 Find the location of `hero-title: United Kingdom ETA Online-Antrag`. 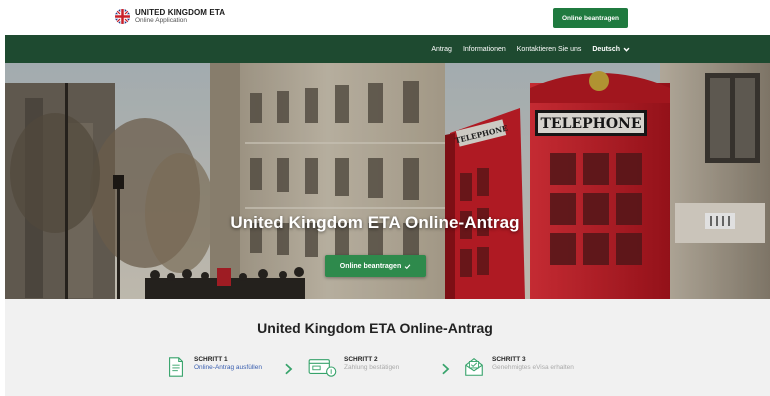

hero-title: United Kingdom ETA Online-Antrag is located at coordinates (375, 222).